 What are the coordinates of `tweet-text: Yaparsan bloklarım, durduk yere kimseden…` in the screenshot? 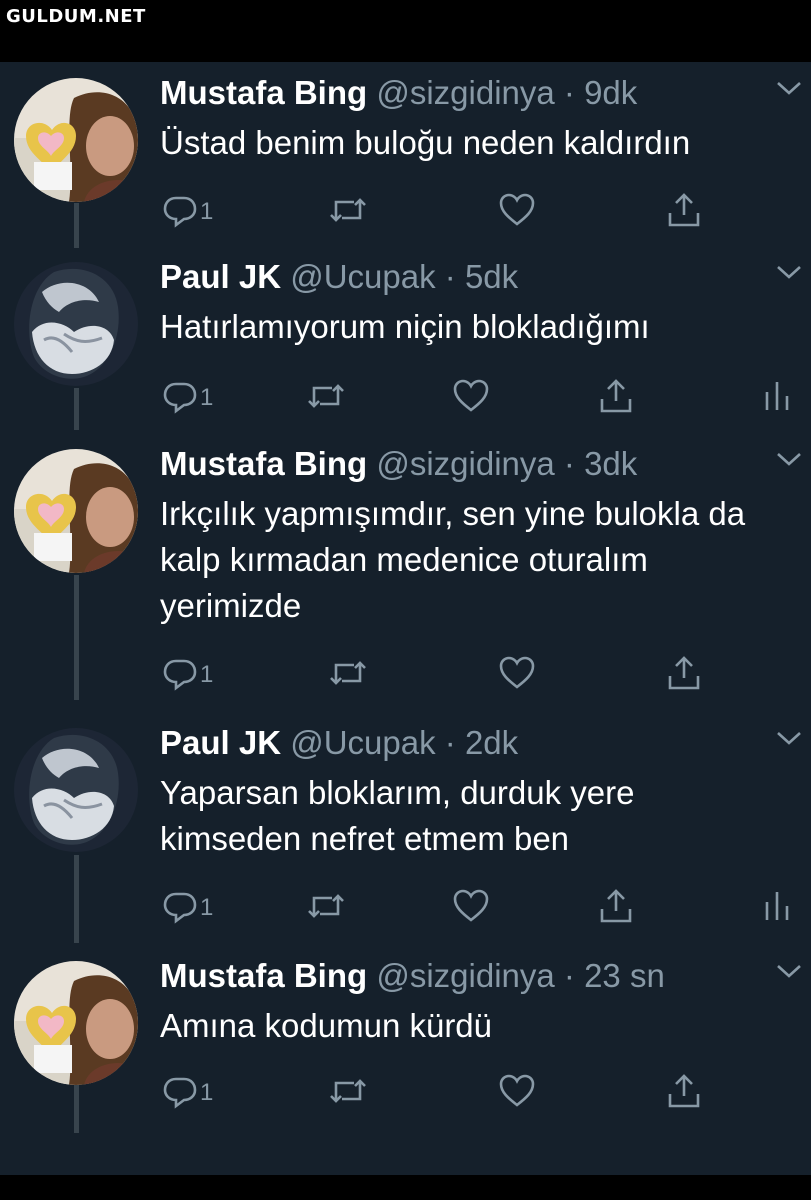 It's located at (397, 815).